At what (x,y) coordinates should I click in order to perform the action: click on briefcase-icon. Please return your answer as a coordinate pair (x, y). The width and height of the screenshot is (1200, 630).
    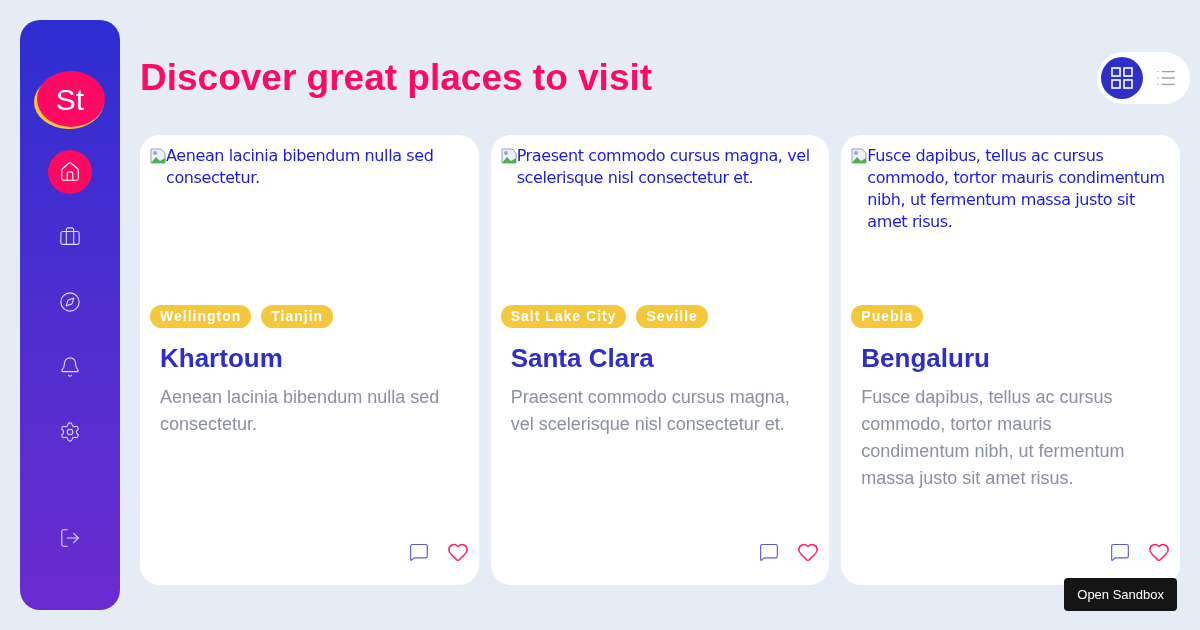
    Looking at the image, I should click on (70, 237).